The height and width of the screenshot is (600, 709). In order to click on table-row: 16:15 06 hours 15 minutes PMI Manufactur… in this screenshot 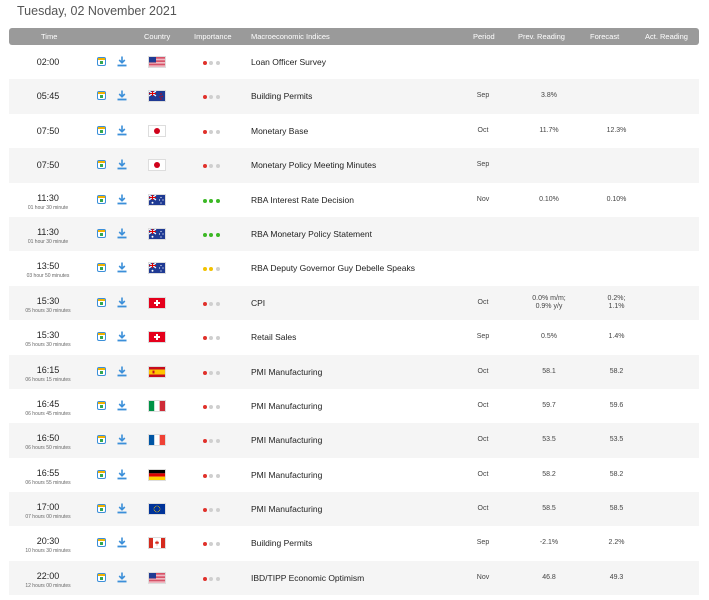, I will do `click(354, 371)`.